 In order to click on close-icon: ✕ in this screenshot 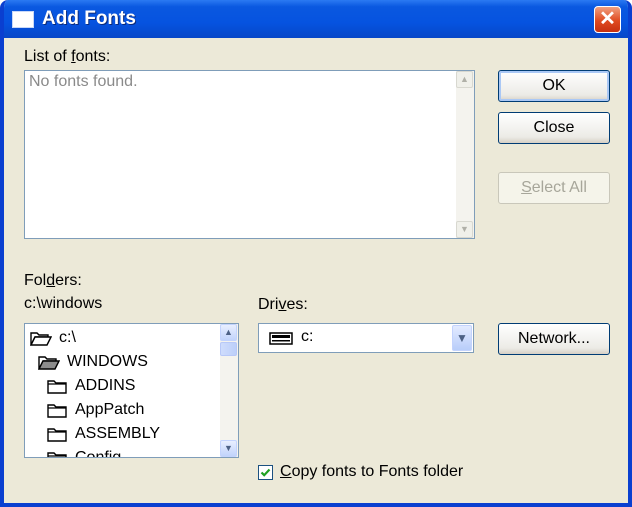, I will do `click(607, 19)`.